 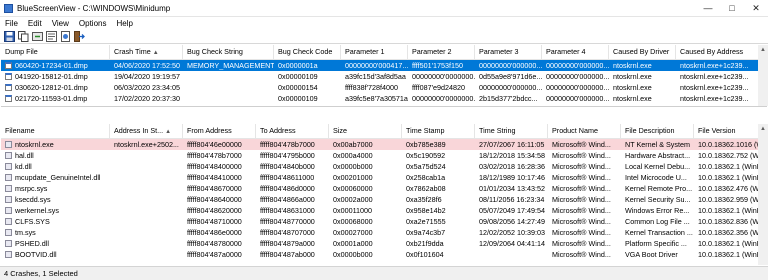 I want to click on cell-text: 10.0.18362.959 (Win, so click(x=731, y=199).